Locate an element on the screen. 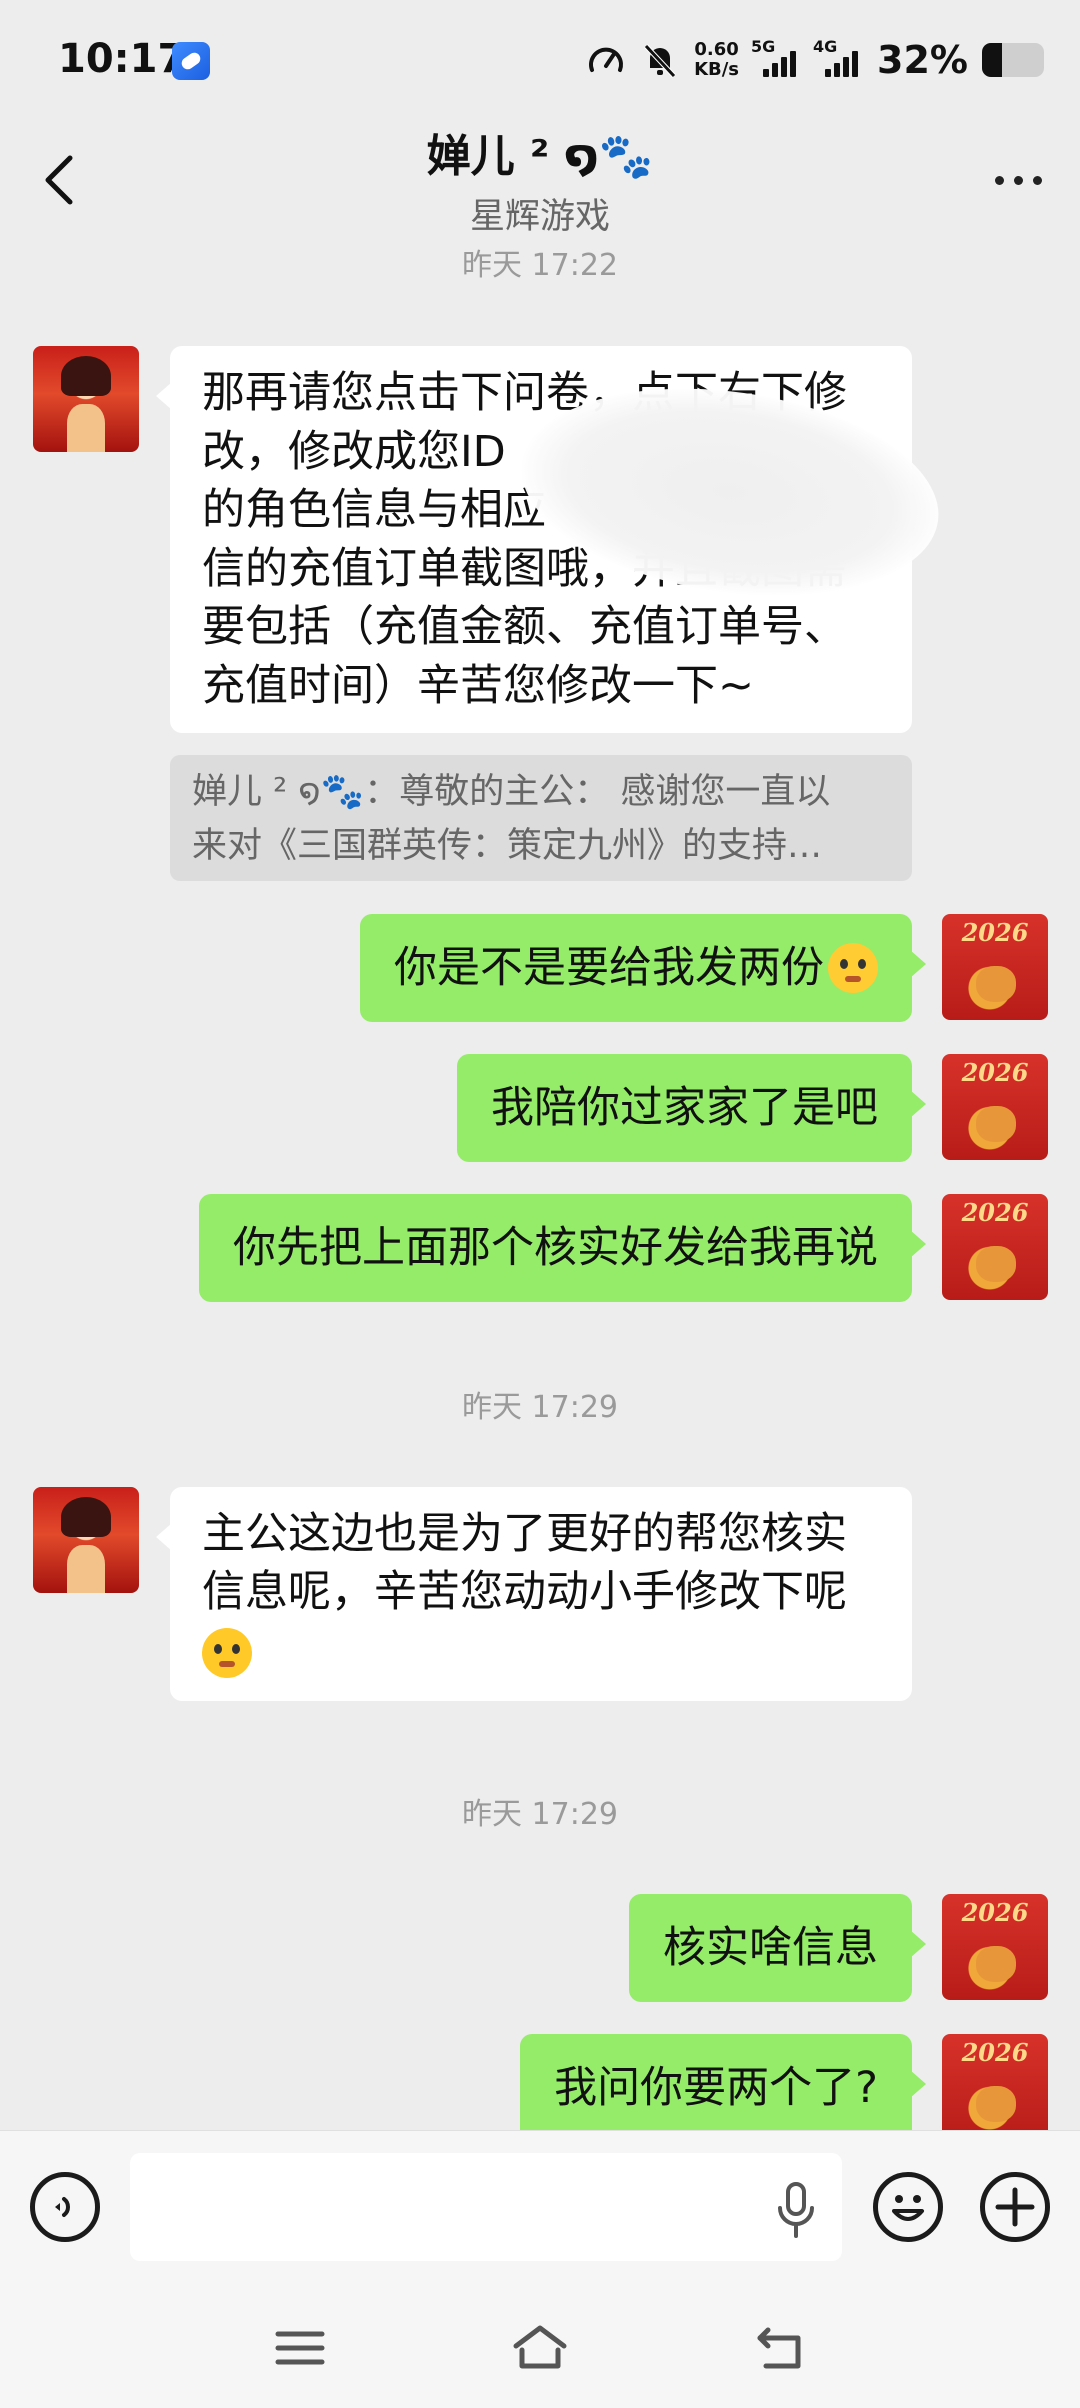 This screenshot has width=1080, height=2408. message-bubble-right: 你先把上面那个核实好发给我再说 is located at coordinates (562, 1248).